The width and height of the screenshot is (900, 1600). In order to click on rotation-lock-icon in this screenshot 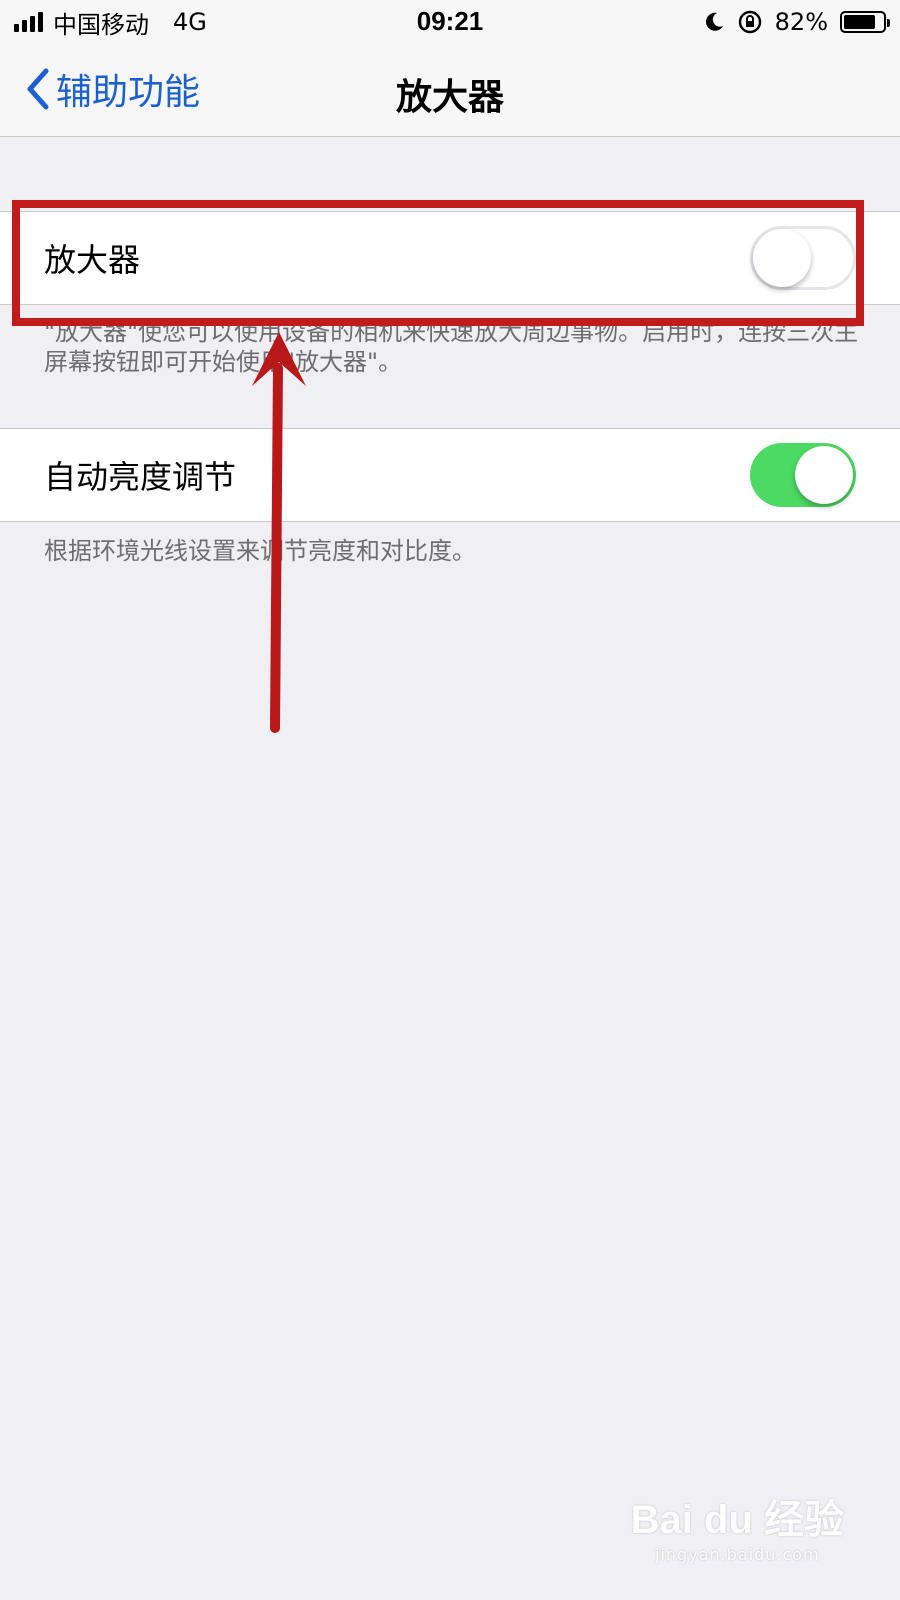, I will do `click(749, 22)`.